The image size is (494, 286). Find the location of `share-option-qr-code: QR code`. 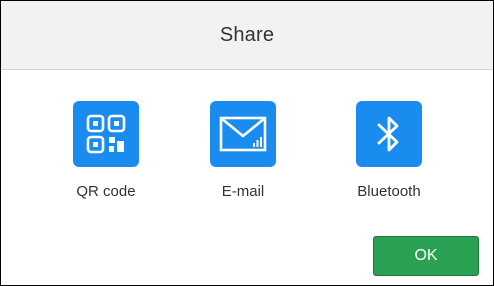

share-option-qr-code: QR code is located at coordinates (106, 151).